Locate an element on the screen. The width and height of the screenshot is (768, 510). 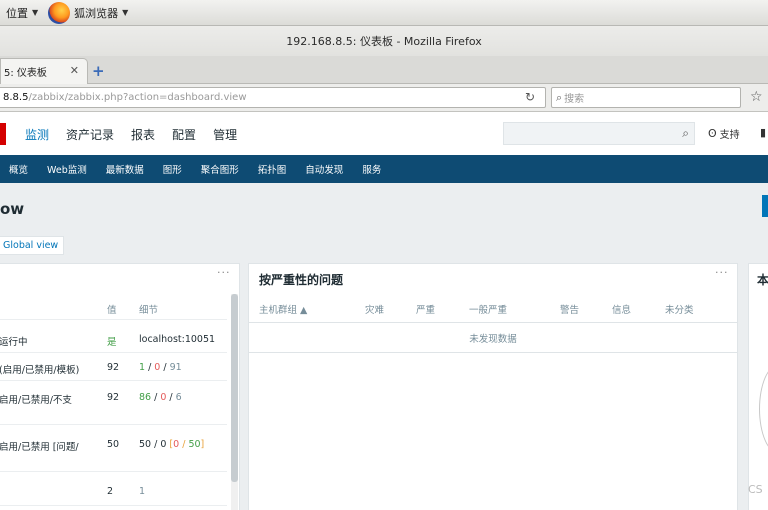
no-data-message: 未发现数据 is located at coordinates (493, 339).